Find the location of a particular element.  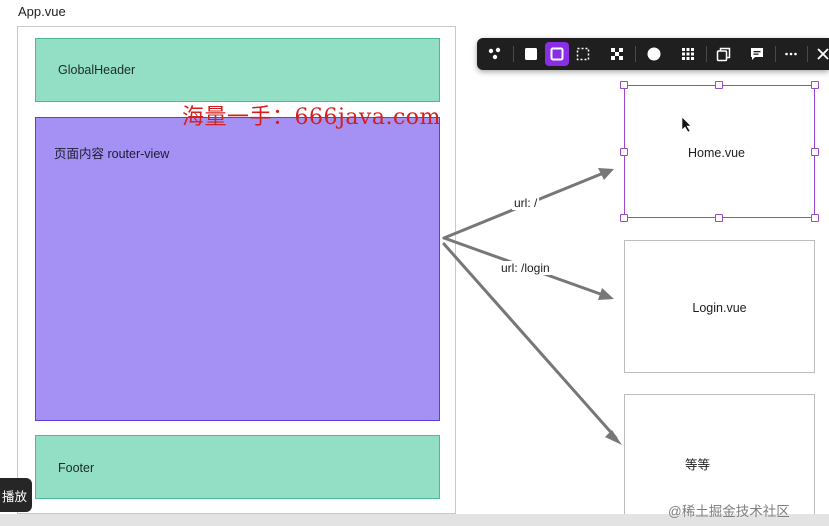

home-vue-label: Home.vue is located at coordinates (716, 153).